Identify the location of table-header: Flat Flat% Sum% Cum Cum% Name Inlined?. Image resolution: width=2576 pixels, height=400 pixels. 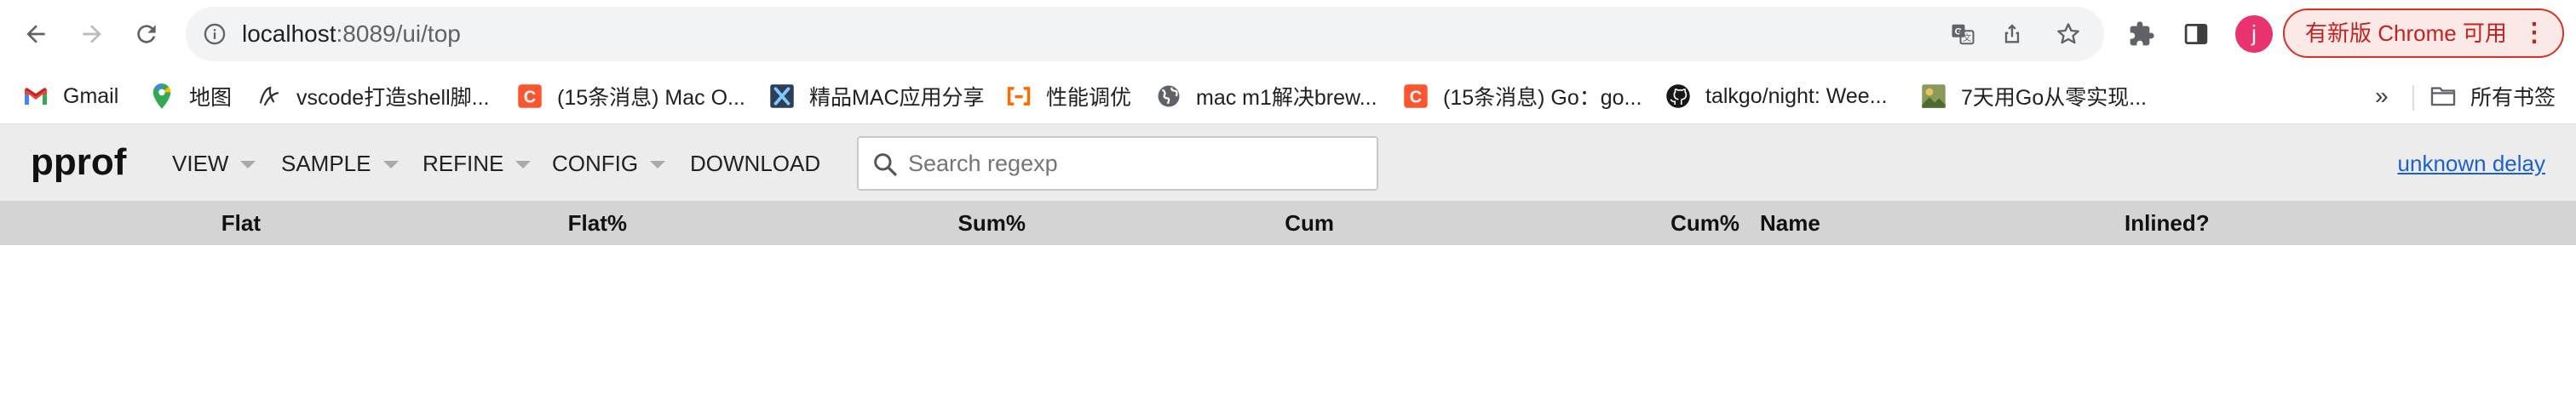
(1288, 223).